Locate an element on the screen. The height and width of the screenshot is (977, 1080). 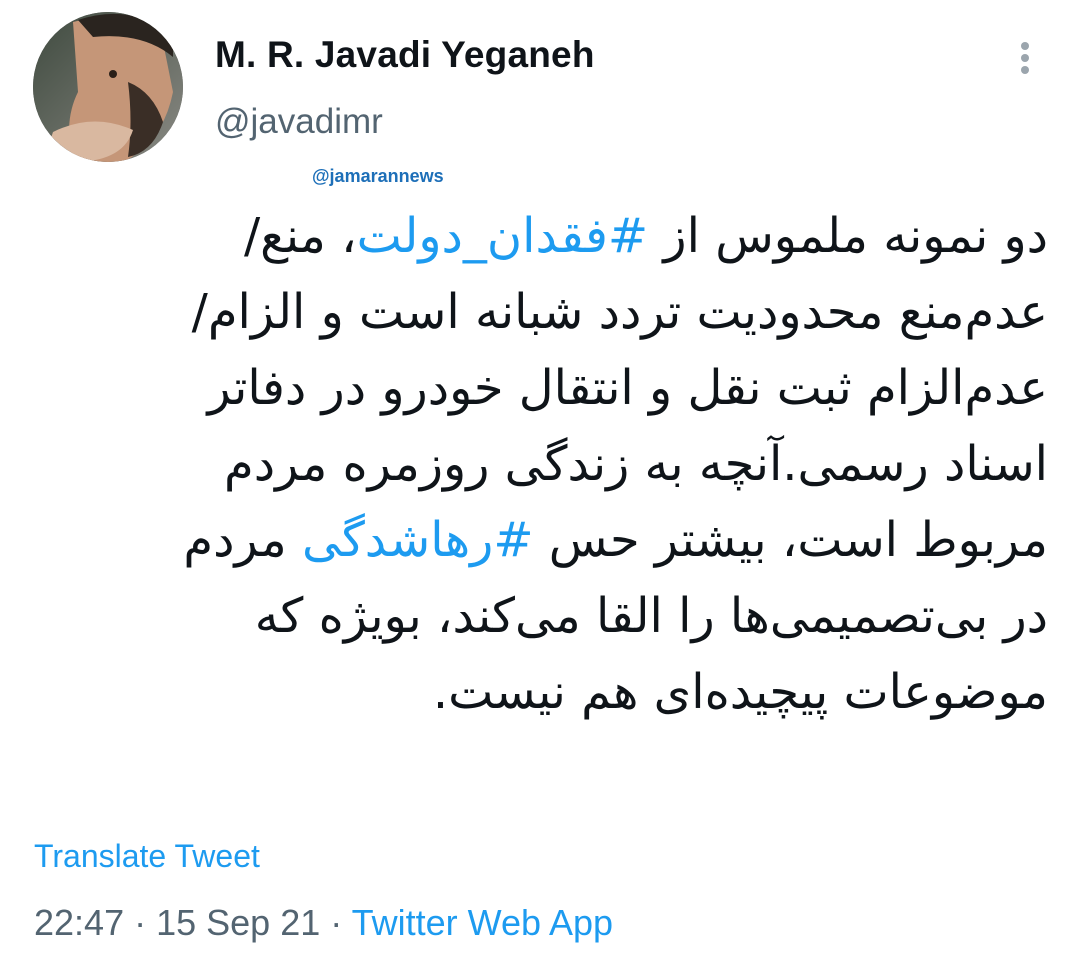
tweet-line: مربوط است، بیشتر حس #رهاشدگی مردم is located at coordinates (539, 540).